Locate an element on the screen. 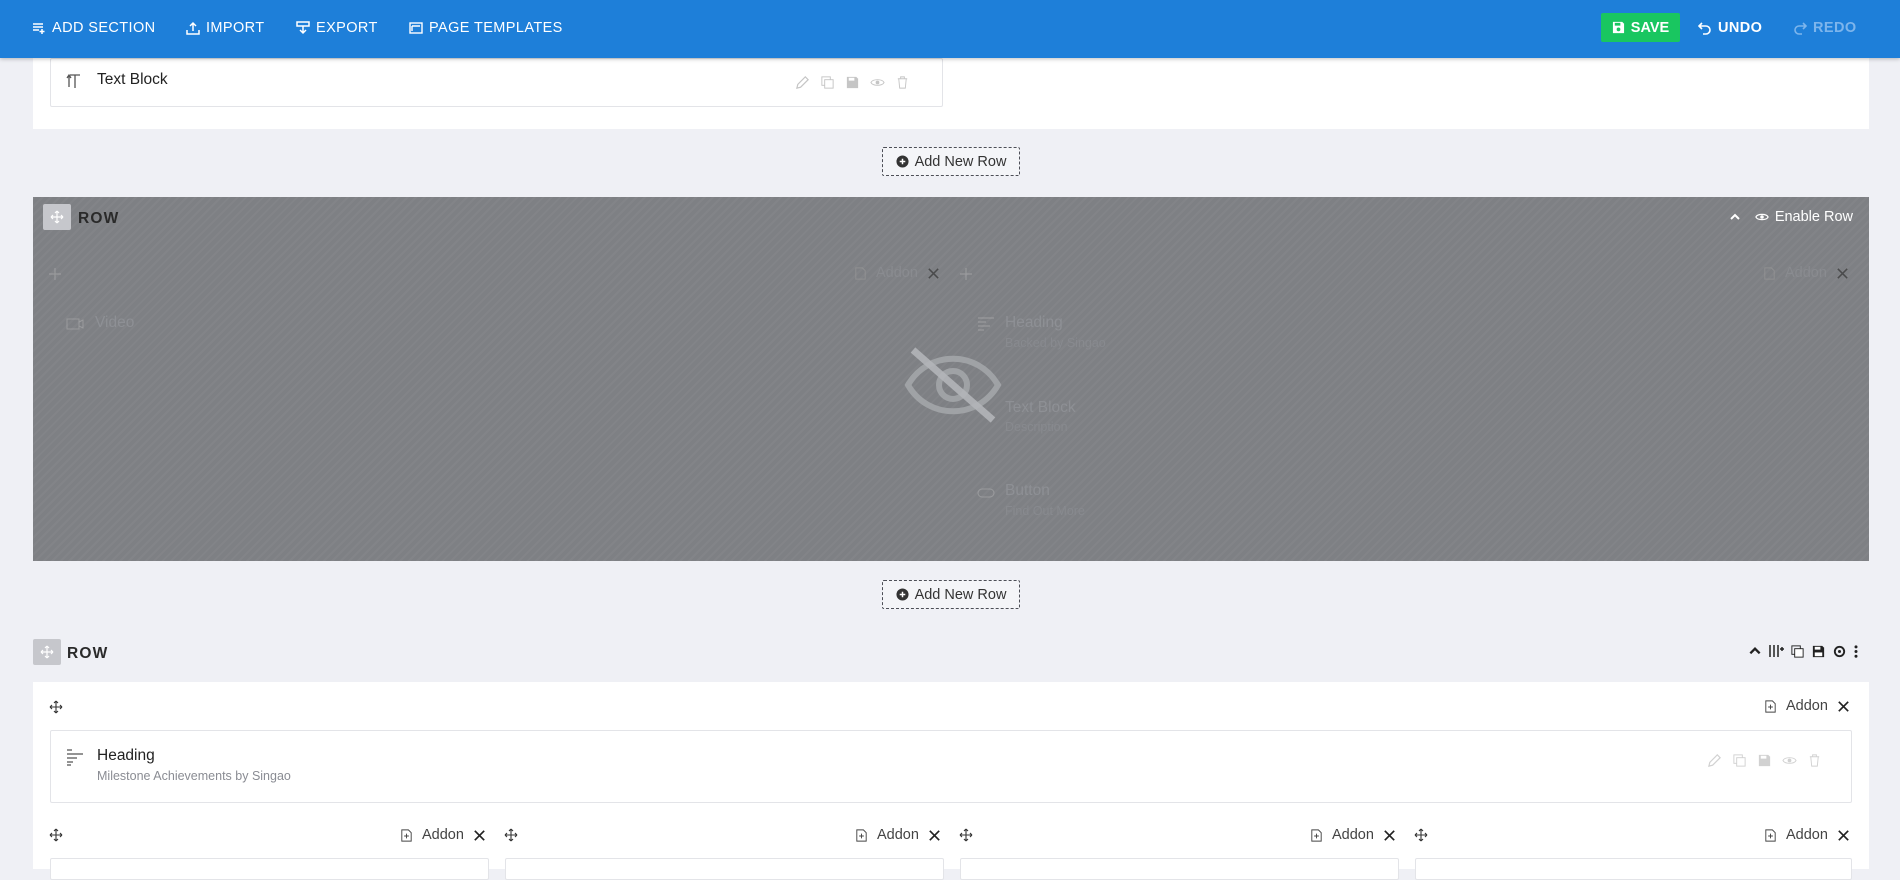  add-section-icon is located at coordinates (39, 28).